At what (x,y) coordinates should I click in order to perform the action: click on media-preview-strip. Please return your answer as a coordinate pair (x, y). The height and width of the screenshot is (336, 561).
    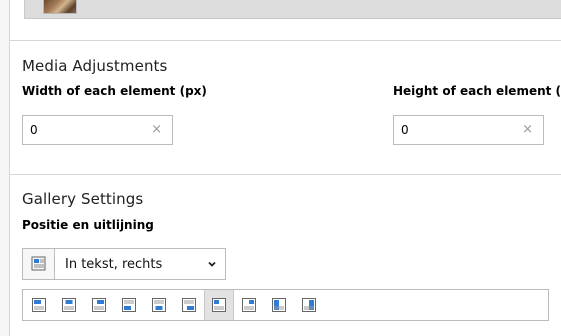
    Looking at the image, I should click on (292, 9).